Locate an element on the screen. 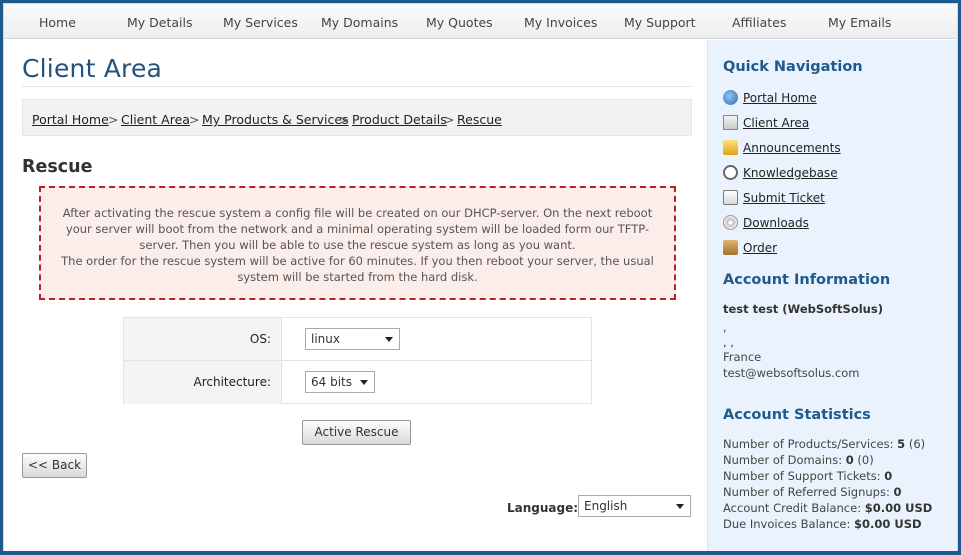 This screenshot has height=555, width=961. sidebar-link-portal-home-label: Portal Home is located at coordinates (780, 98).